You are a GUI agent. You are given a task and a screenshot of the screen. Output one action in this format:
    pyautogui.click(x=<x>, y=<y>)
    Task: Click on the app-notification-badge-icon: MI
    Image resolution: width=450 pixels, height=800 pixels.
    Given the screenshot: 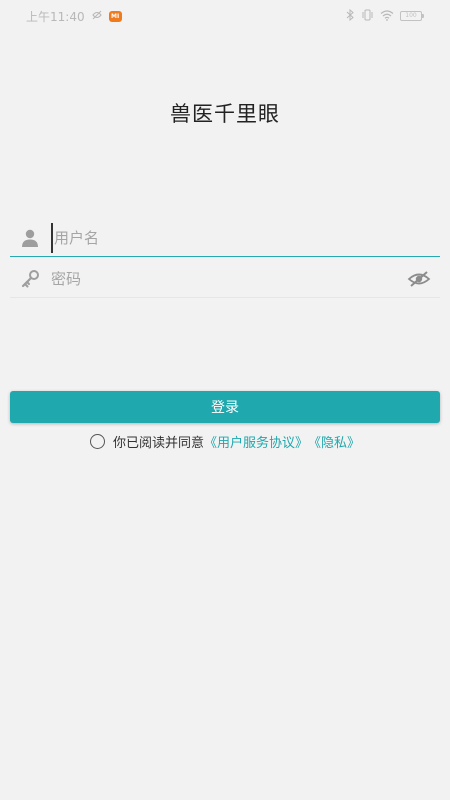 What is the action you would take?
    pyautogui.click(x=115, y=16)
    